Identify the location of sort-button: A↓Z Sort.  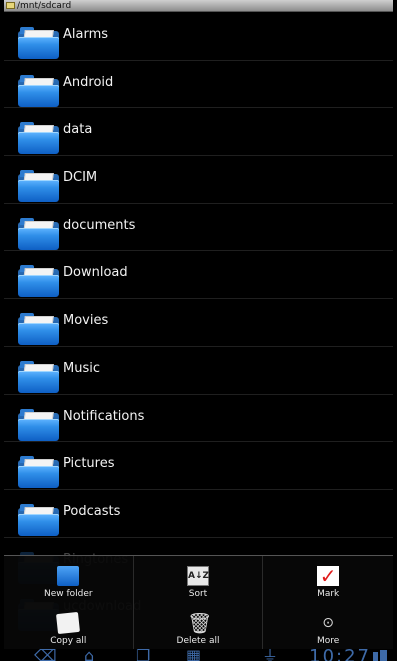
(199, 579).